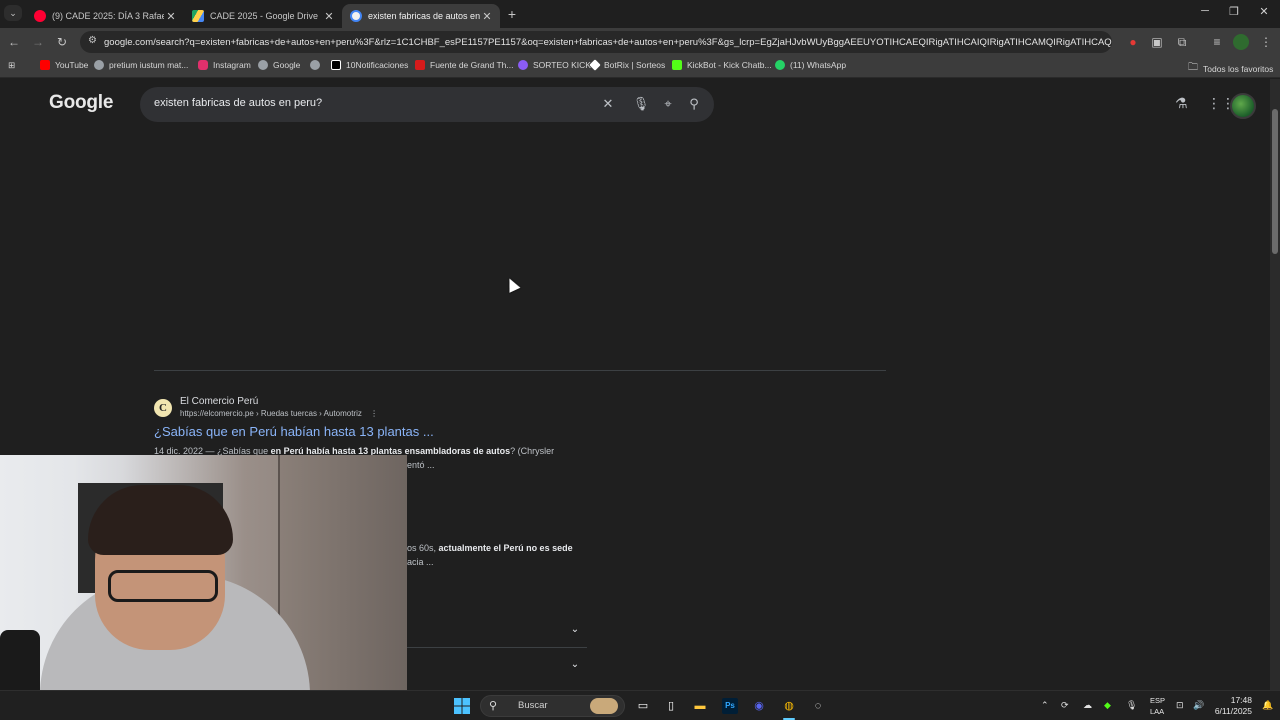  I want to click on scroll-thumb, so click(1275, 181).